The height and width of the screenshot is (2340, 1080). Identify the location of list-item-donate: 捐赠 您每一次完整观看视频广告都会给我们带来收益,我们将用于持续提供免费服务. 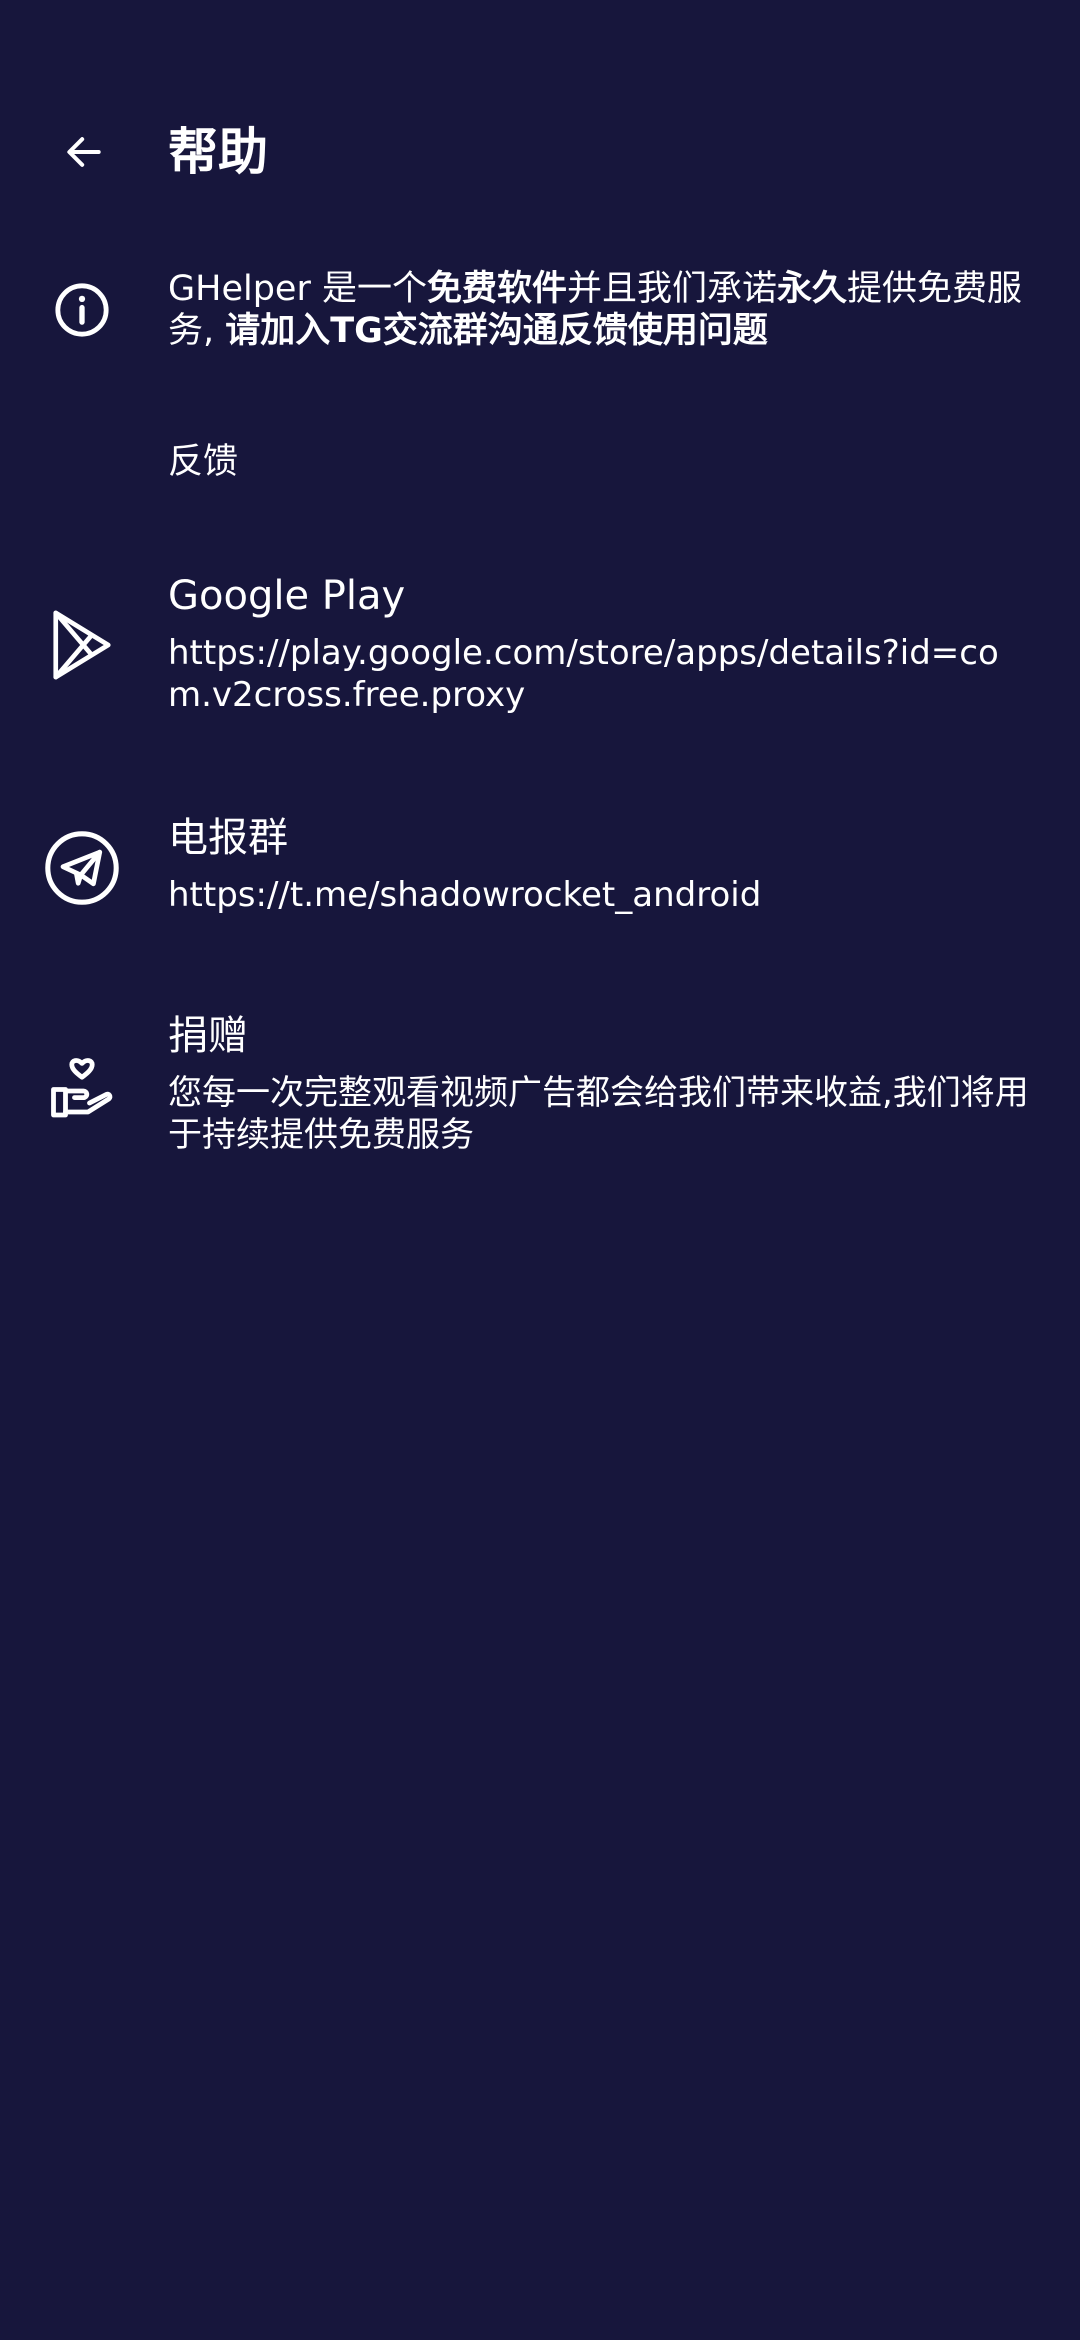
(540, 1090).